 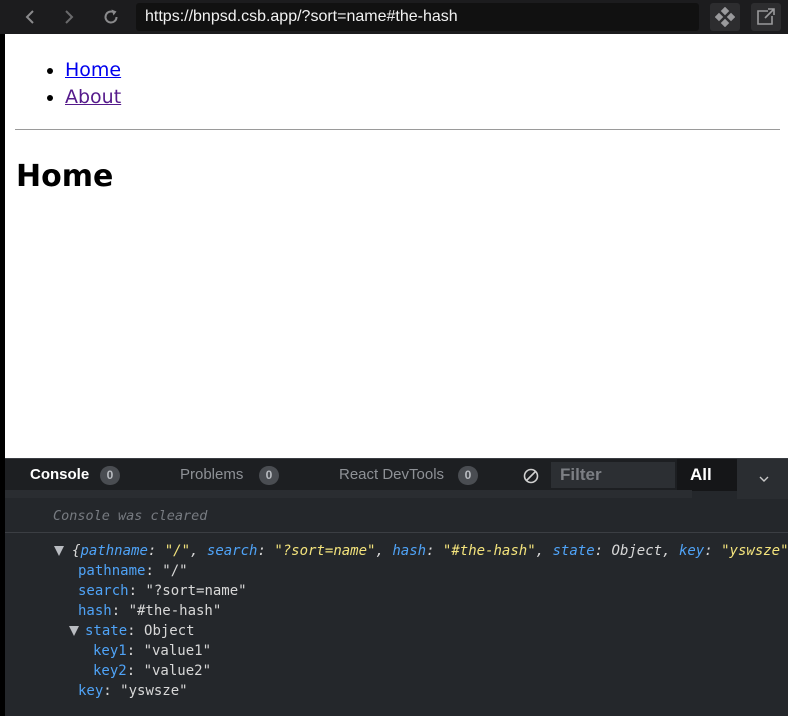 I want to click on tab-label: Problems, so click(x=212, y=474).